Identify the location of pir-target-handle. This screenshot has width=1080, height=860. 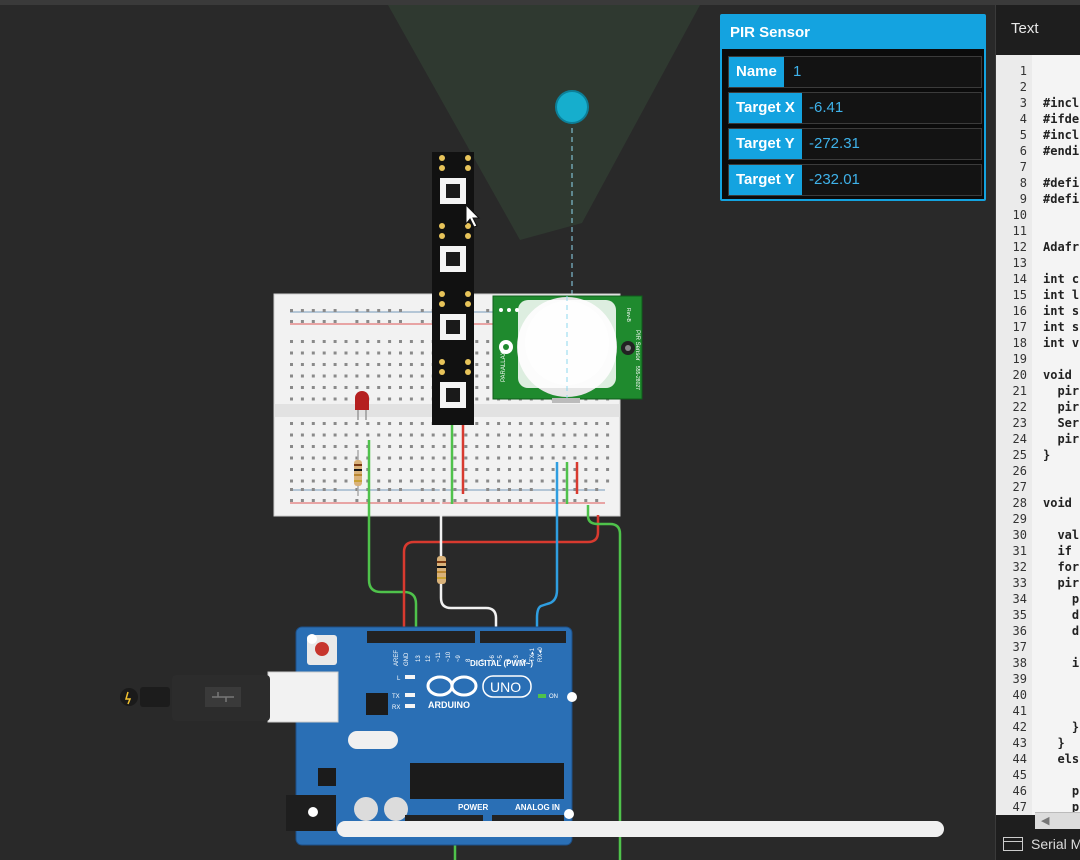
(572, 107).